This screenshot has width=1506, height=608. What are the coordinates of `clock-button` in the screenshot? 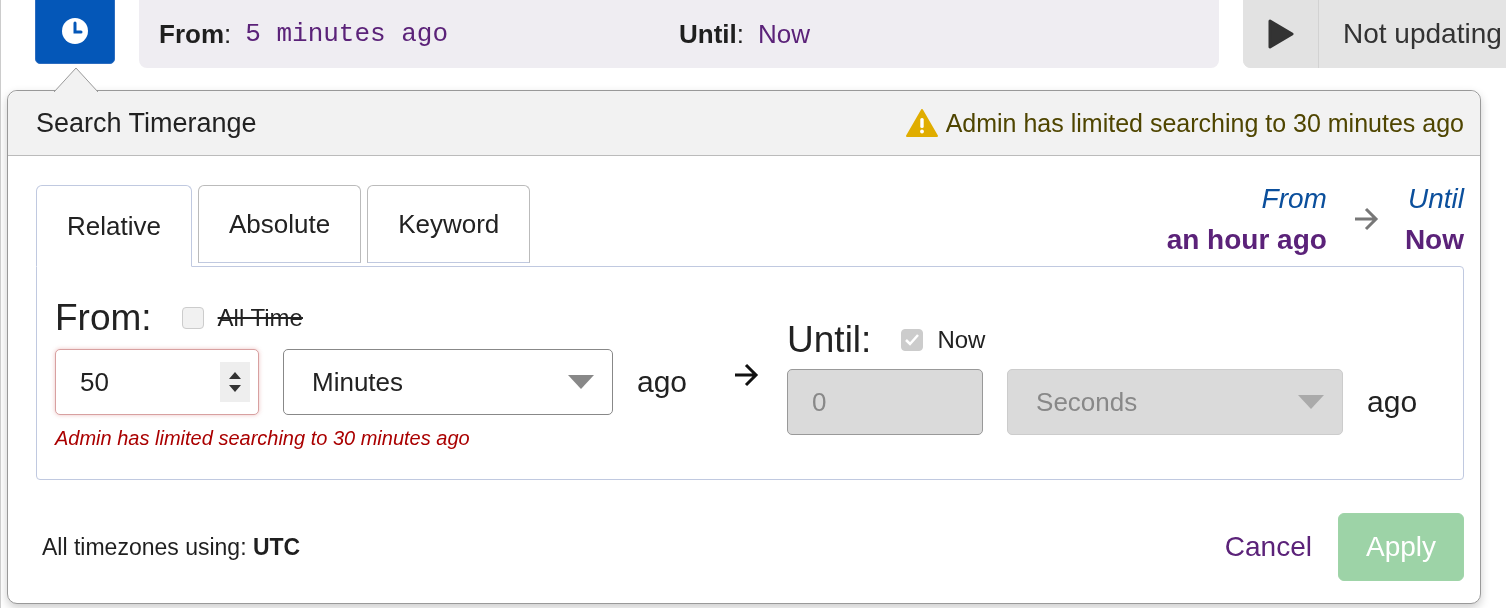 It's located at (75, 32).